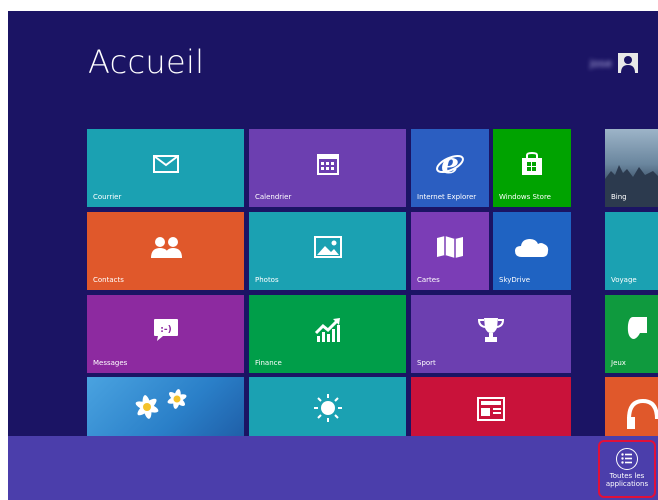 The height and width of the screenshot is (500, 658). I want to click on tile-contacts: Contacts, so click(165, 251).